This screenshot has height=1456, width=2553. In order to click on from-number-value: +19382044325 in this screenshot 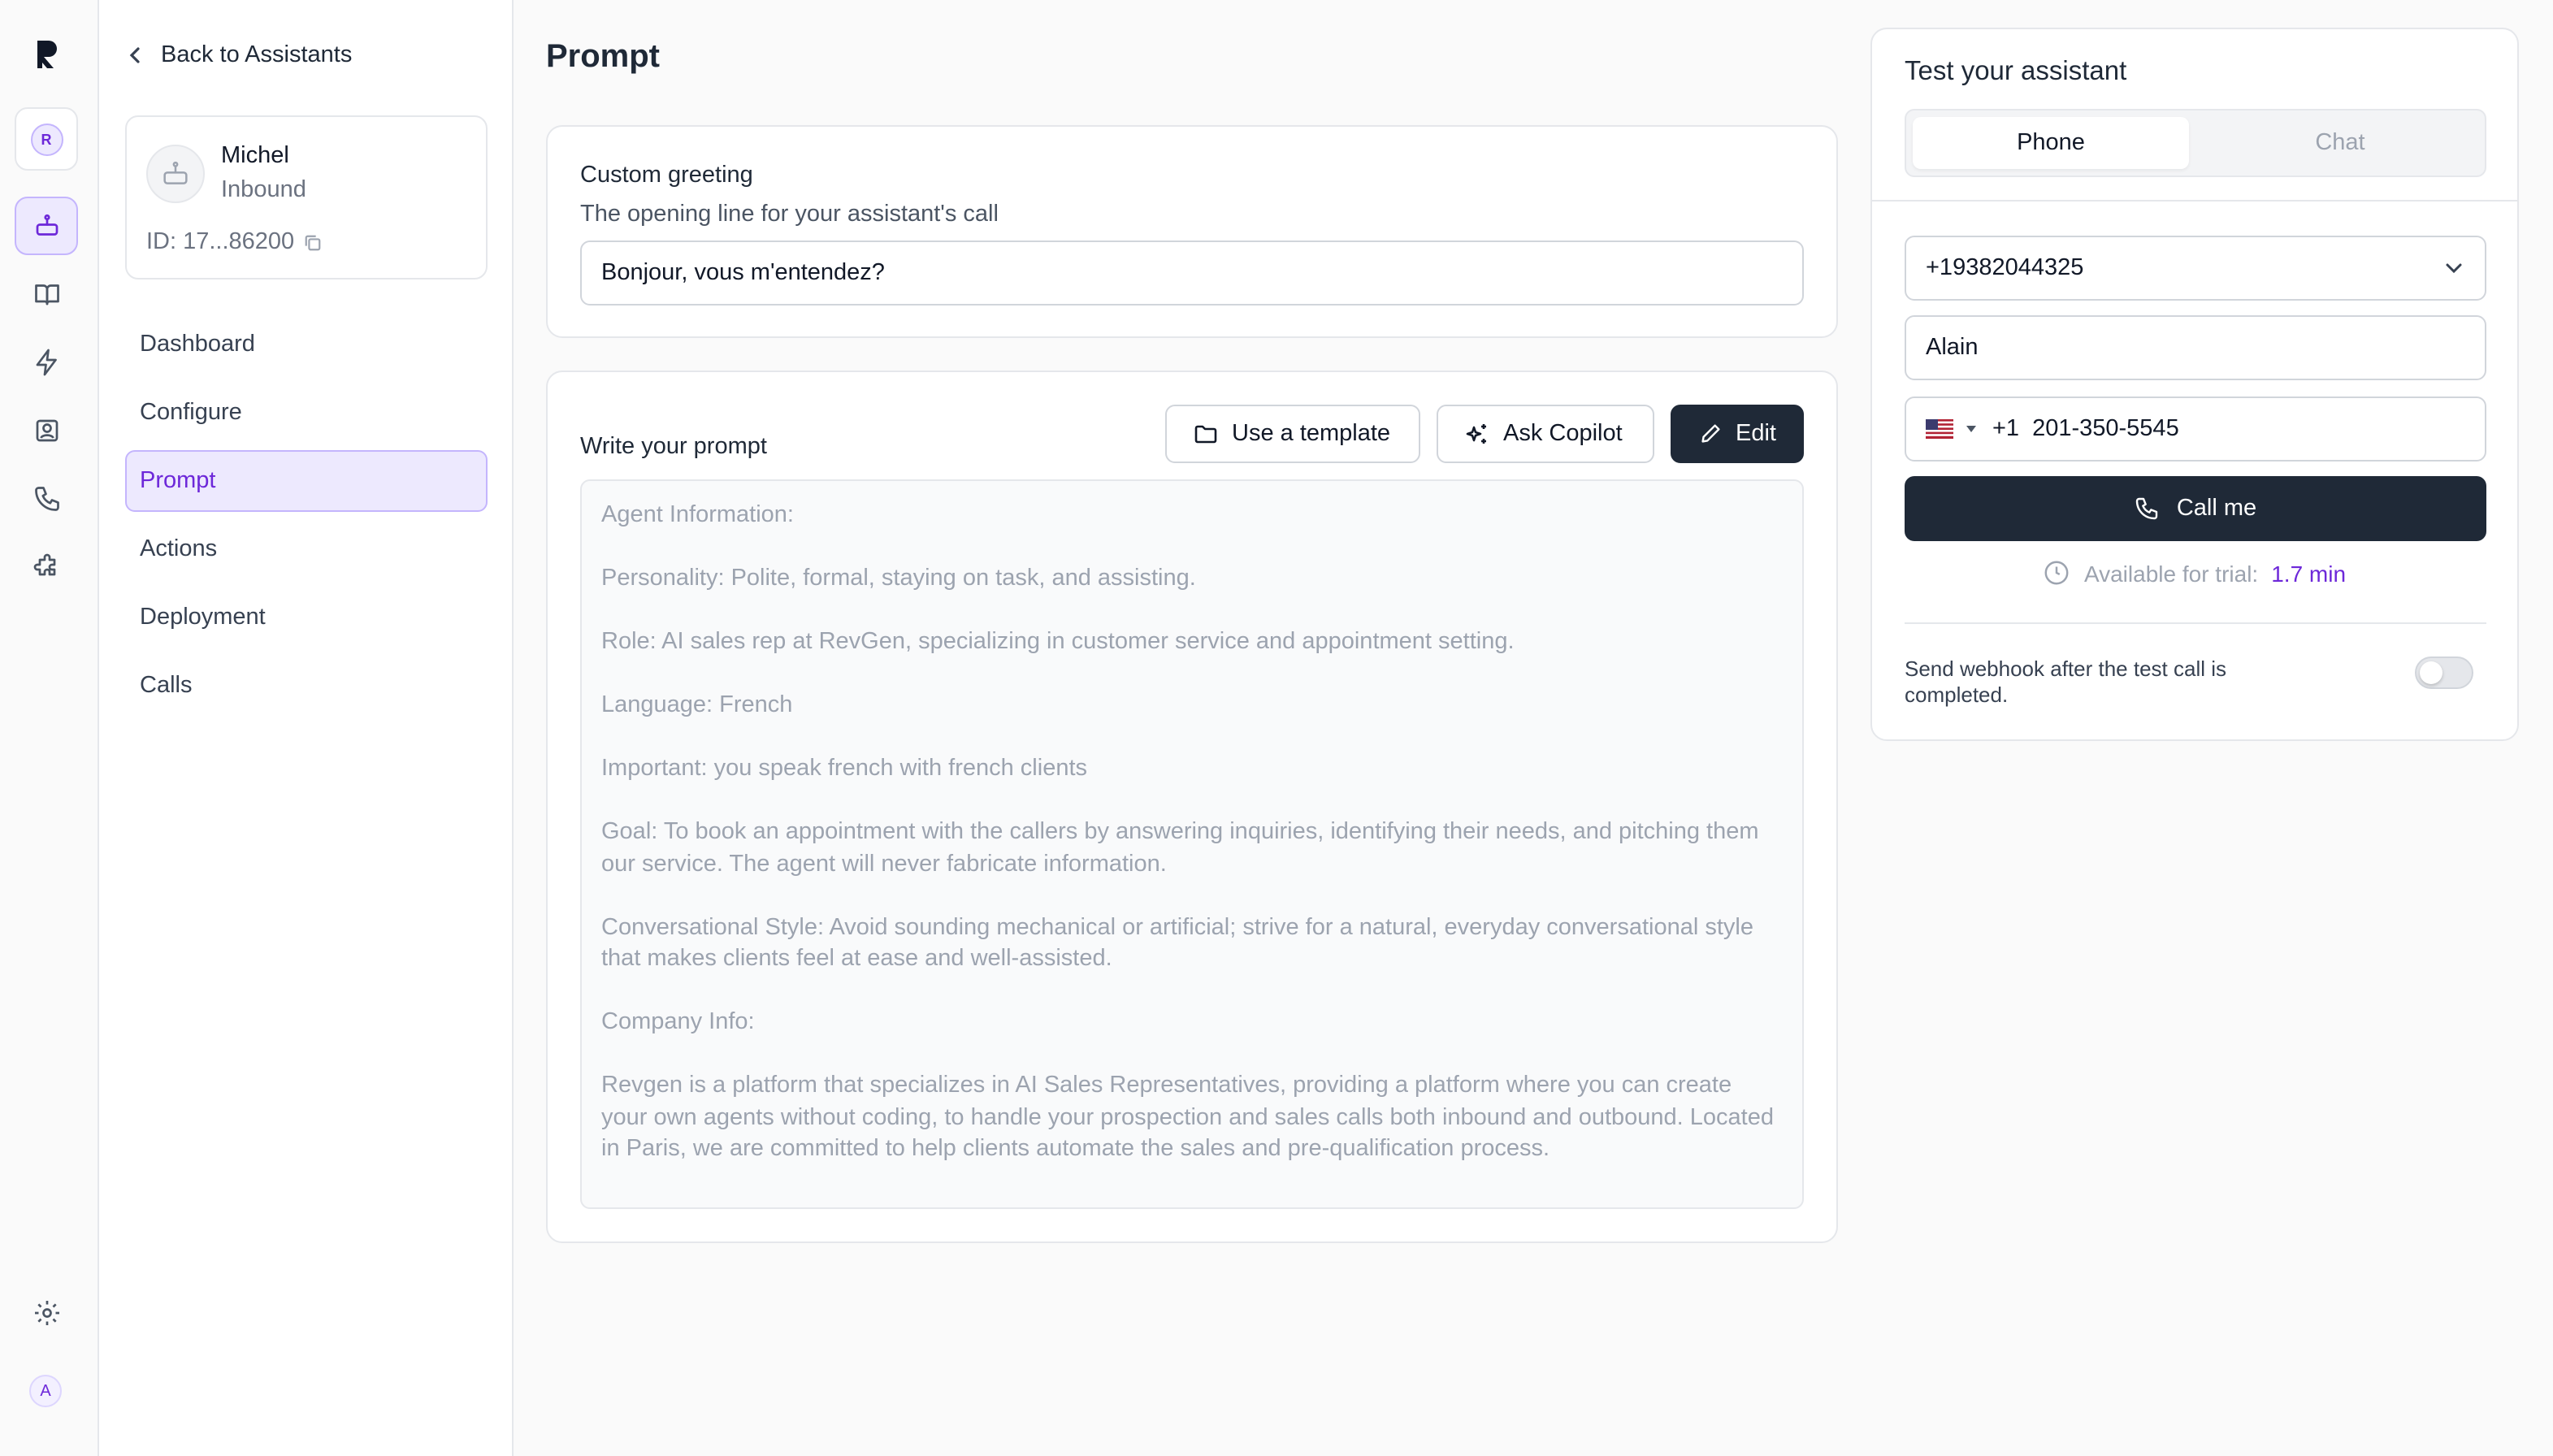, I will do `click(2005, 268)`.